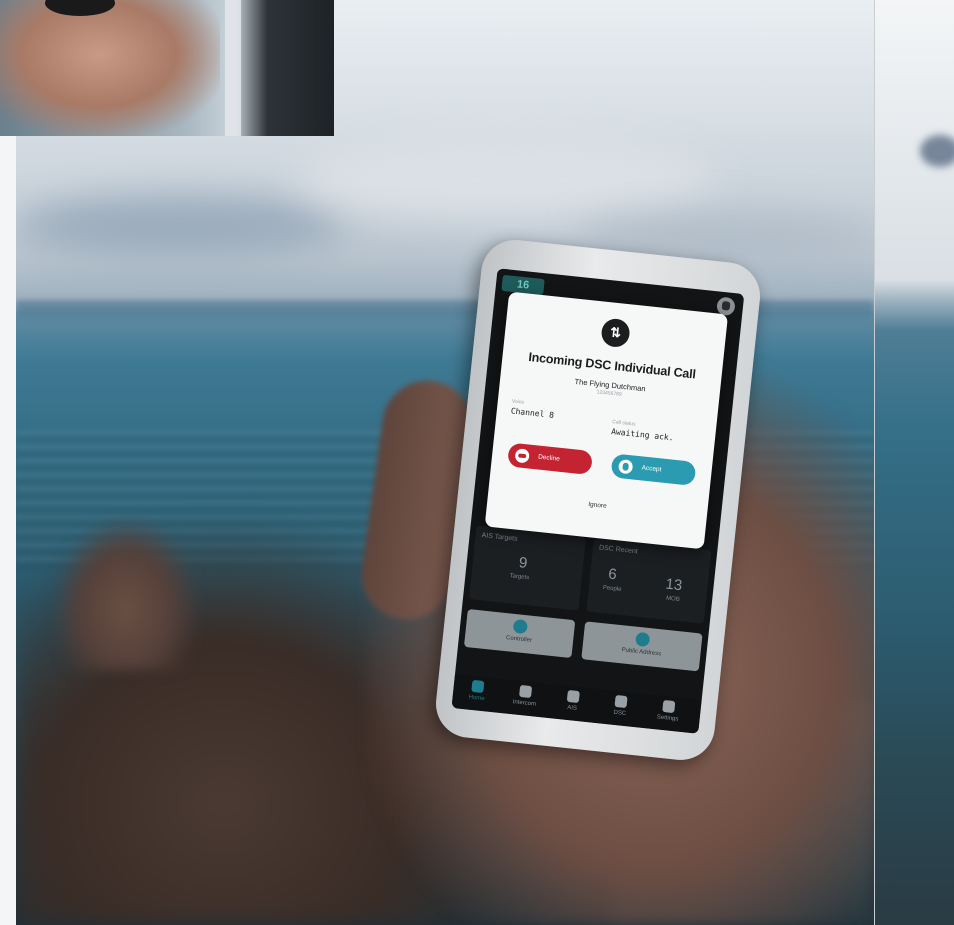  What do you see at coordinates (532, 413) in the screenshot?
I see `voice-value: Channel 8` at bounding box center [532, 413].